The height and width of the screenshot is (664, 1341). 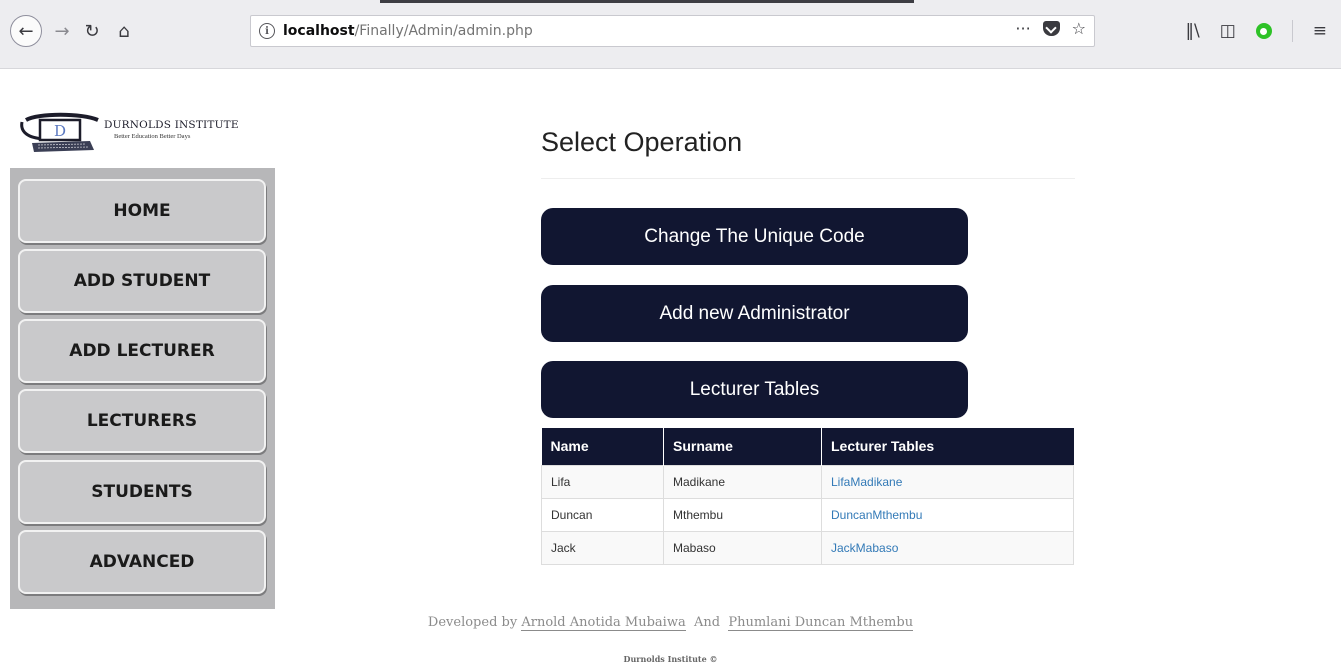 What do you see at coordinates (142, 351) in the screenshot?
I see `sidebar-item-add-lecturer: ADD LECTURER` at bounding box center [142, 351].